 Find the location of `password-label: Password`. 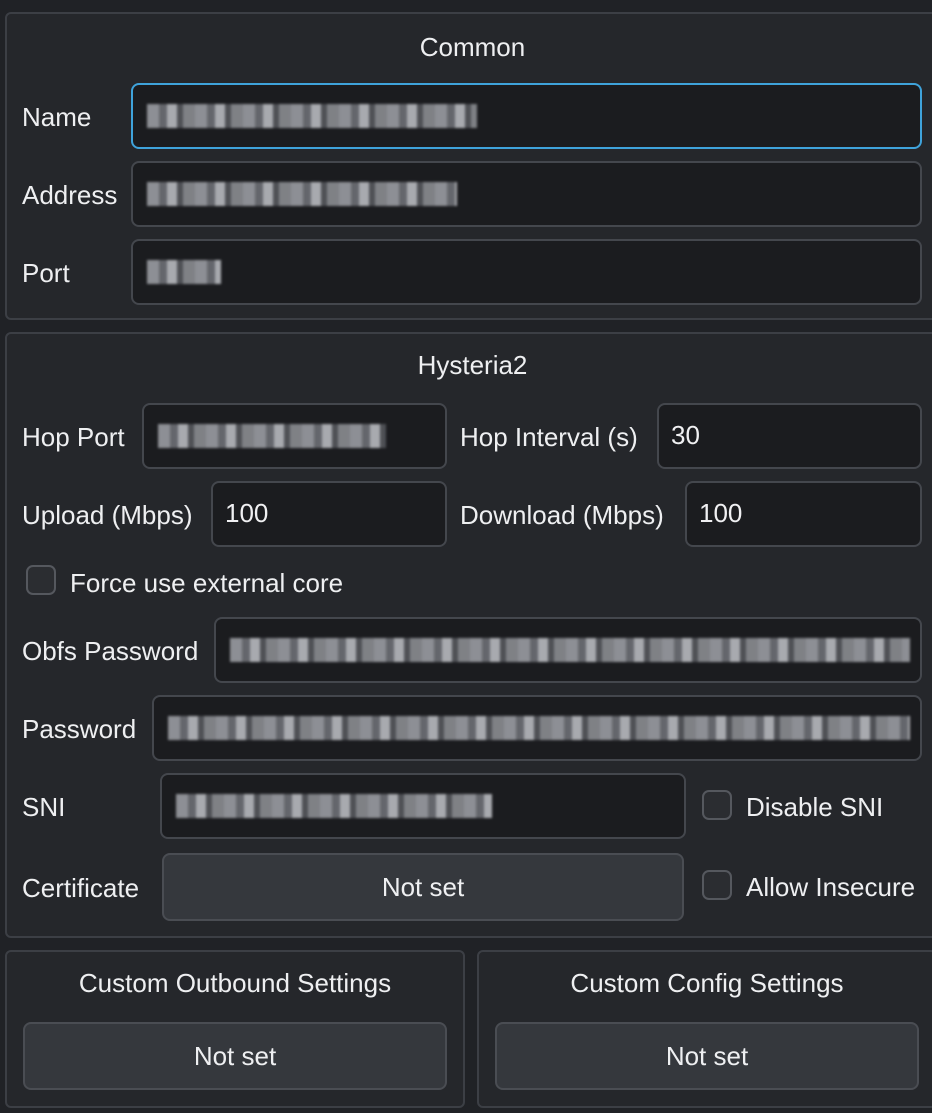

password-label: Password is located at coordinates (79, 729).